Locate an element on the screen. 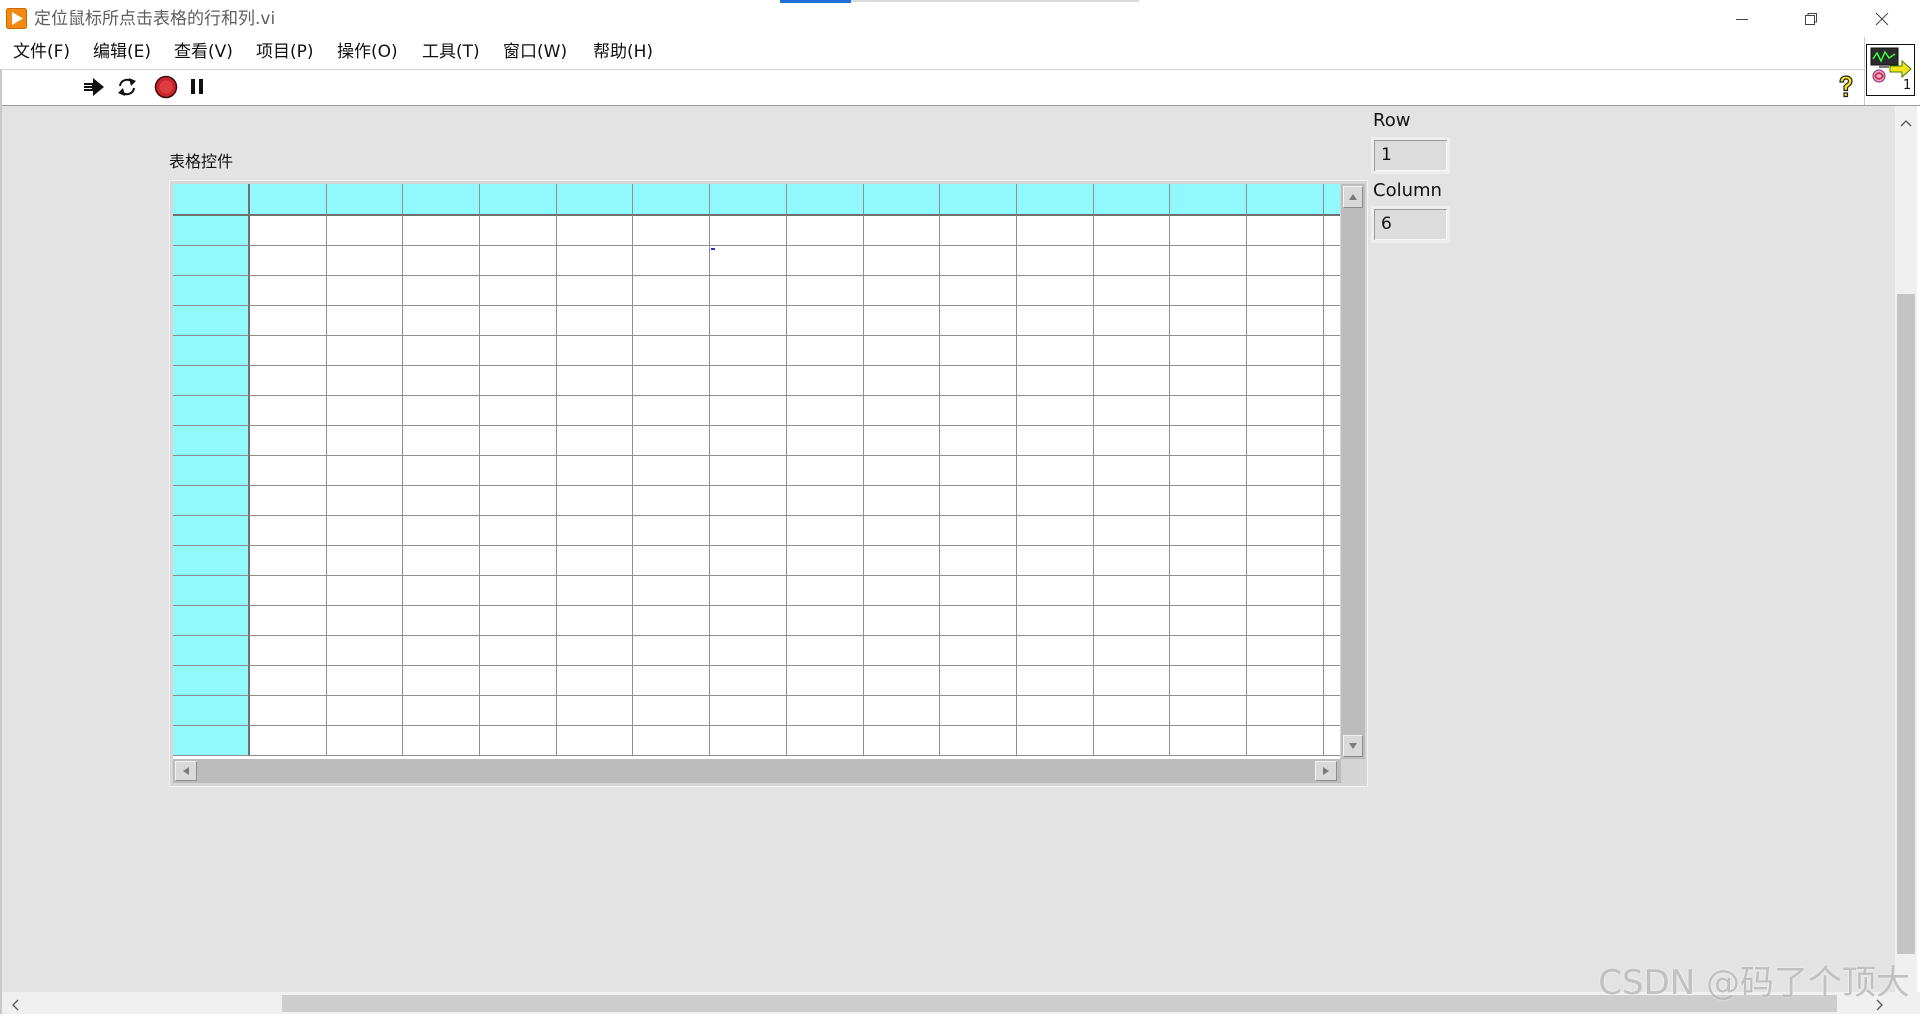  menu-tools: 工具(T) is located at coordinates (451, 52).